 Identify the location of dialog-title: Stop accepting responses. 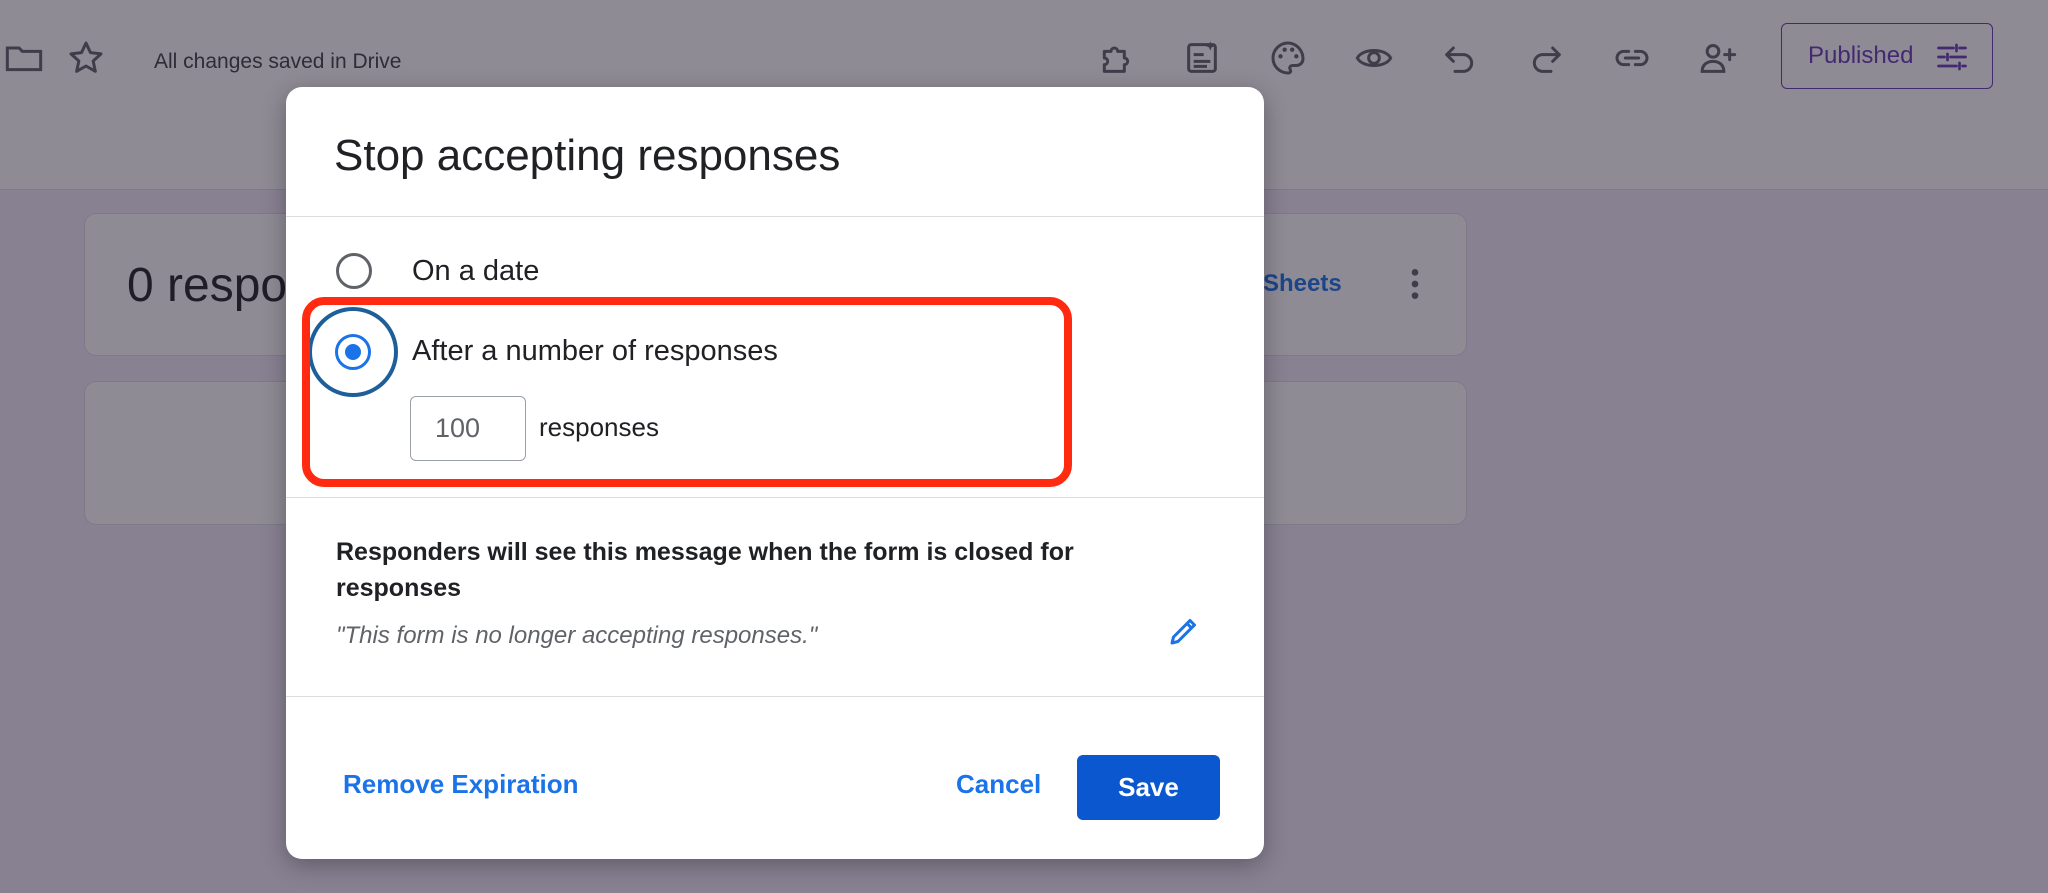
(587, 155).